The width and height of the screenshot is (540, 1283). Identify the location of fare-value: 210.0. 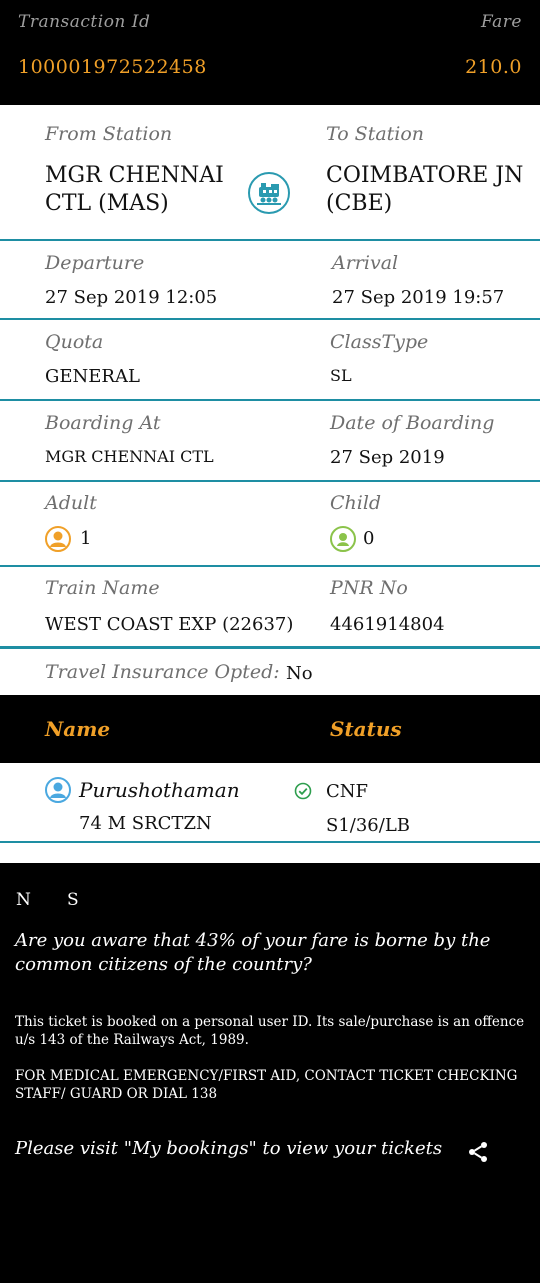
(493, 67).